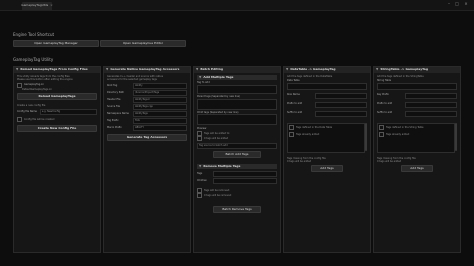 The height and width of the screenshot is (266, 474). I want to click on native-field-row: Namespace Name AbilityTags, so click(147, 114).